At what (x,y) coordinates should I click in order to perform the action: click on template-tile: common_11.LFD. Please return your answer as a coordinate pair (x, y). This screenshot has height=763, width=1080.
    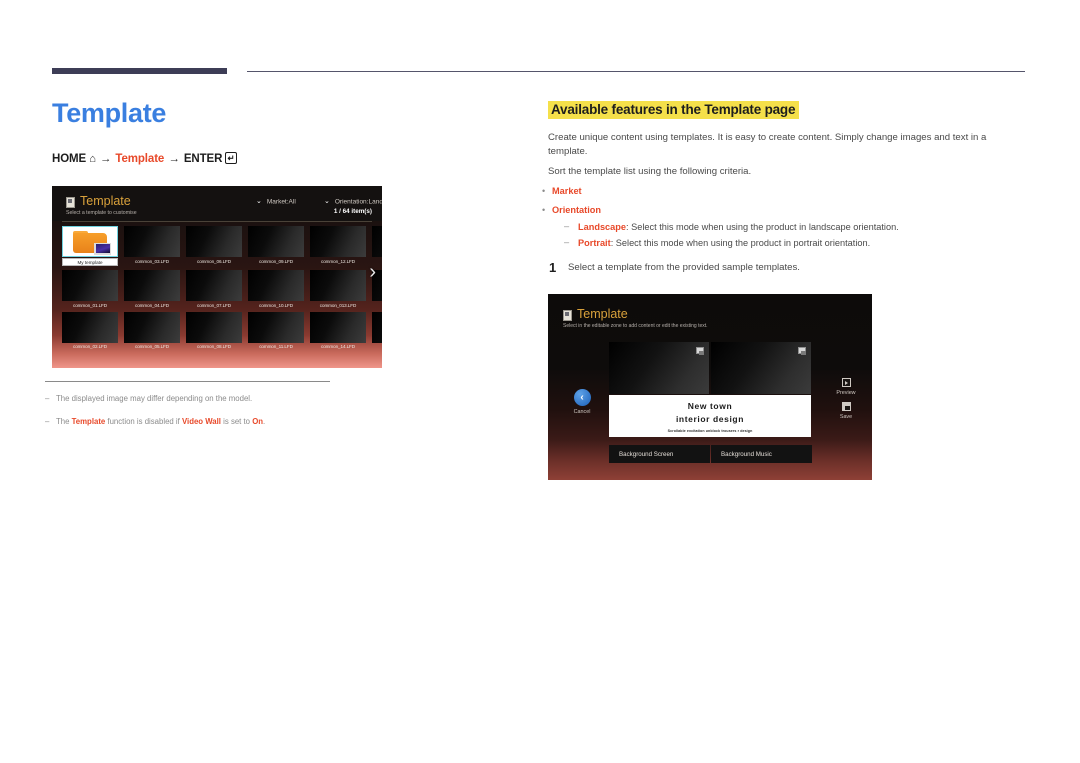
    Looking at the image, I should click on (276, 330).